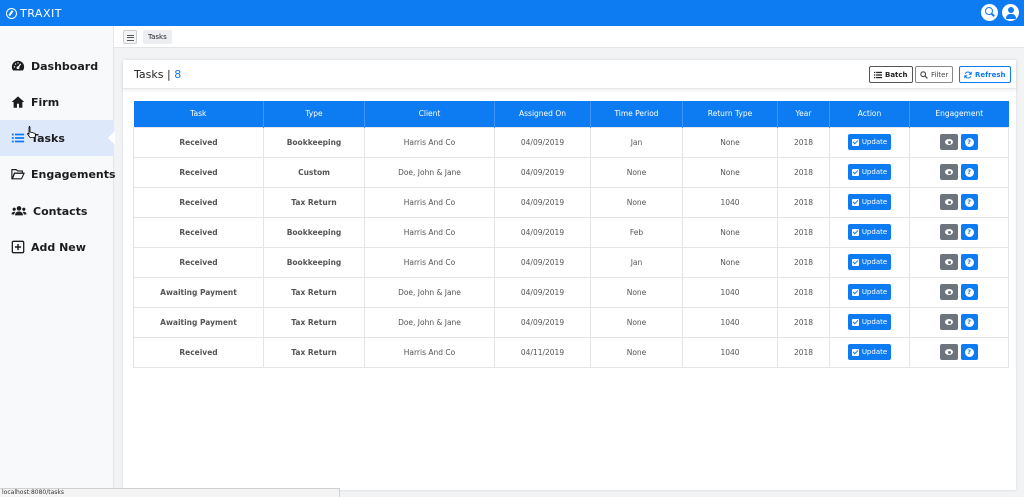 This screenshot has height=497, width=1024. Describe the element at coordinates (19, 211) in the screenshot. I see `users-icon` at that location.